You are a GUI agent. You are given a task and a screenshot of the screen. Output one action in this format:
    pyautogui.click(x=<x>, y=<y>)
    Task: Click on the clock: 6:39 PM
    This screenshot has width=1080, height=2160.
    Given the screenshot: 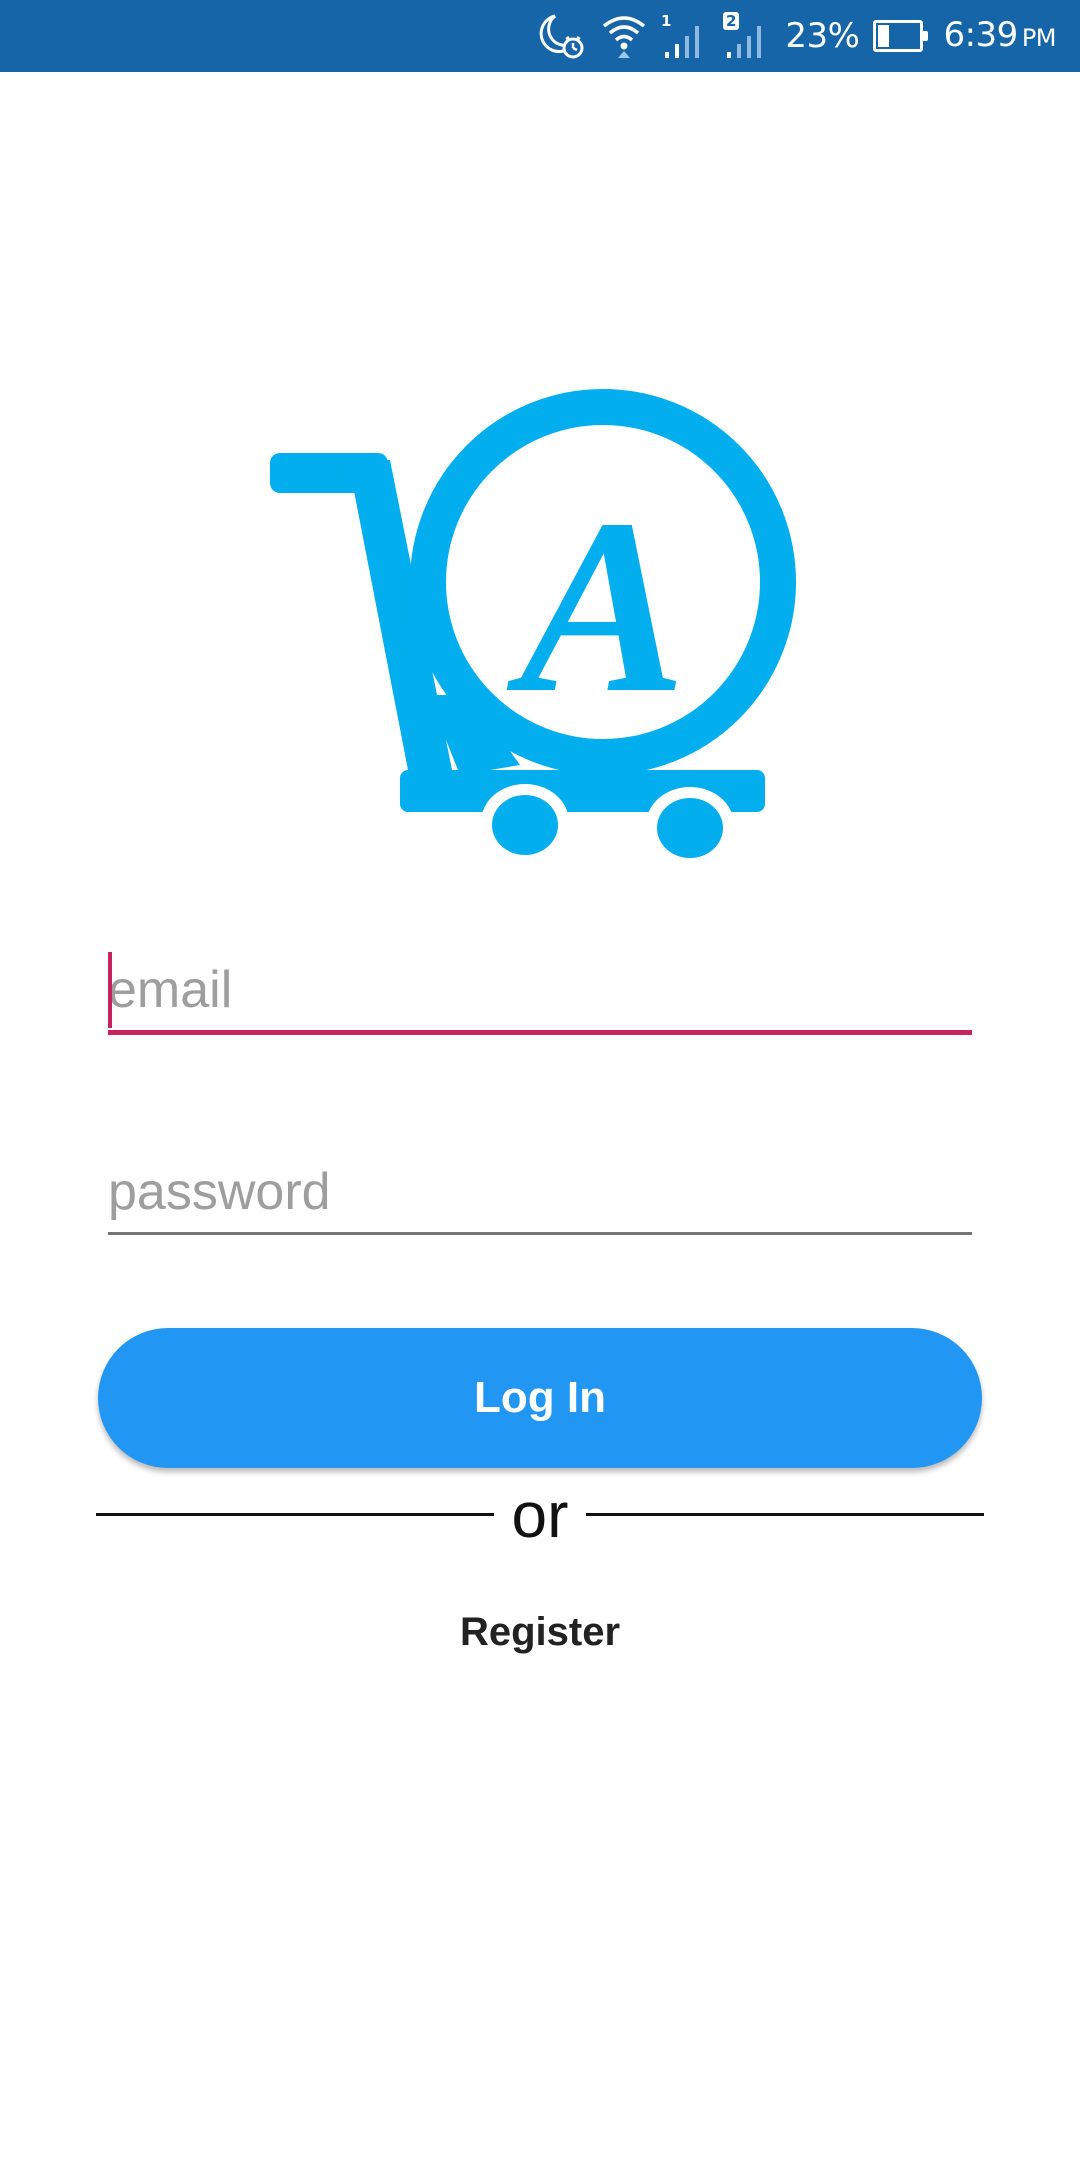 What is the action you would take?
    pyautogui.click(x=999, y=37)
    